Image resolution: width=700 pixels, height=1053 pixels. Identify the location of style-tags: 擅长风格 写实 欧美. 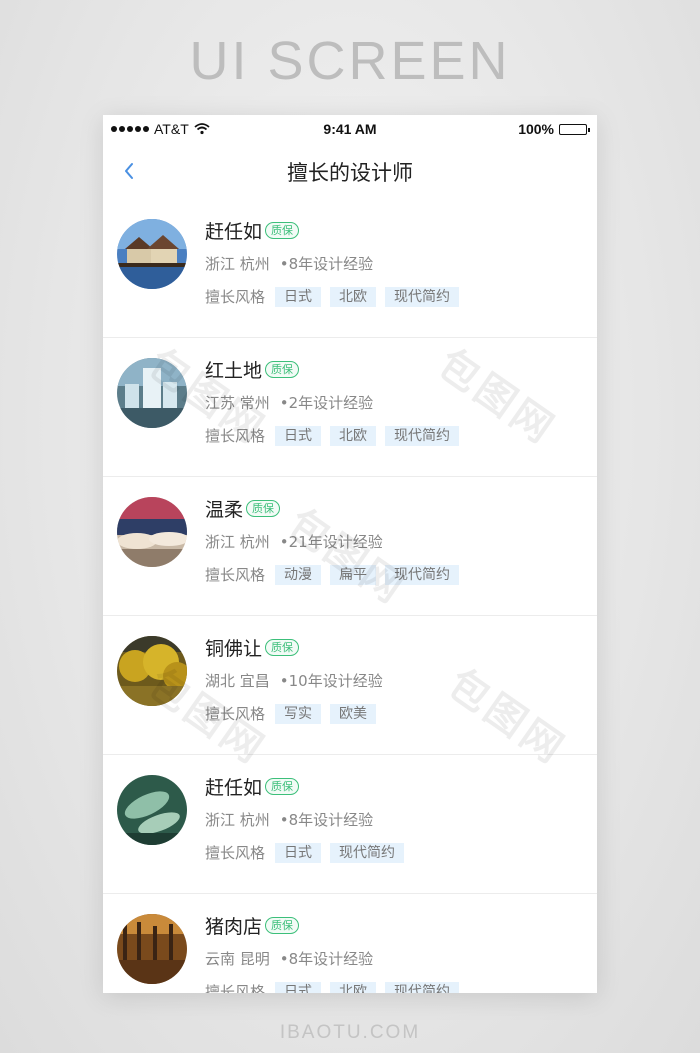
(291, 713).